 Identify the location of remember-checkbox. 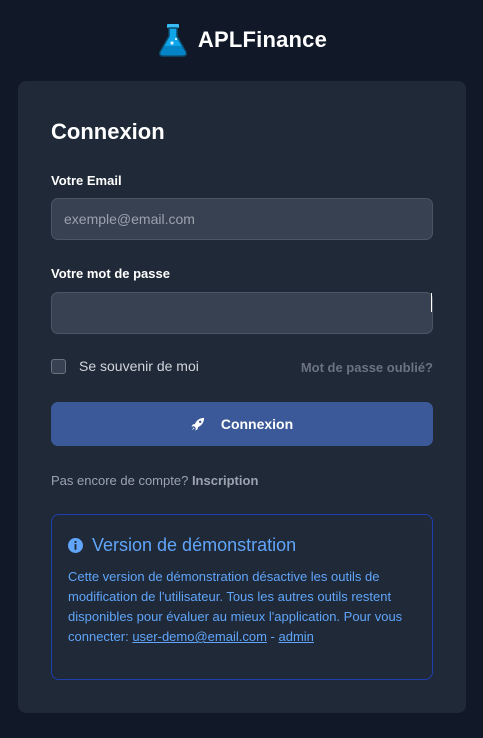
(58, 366).